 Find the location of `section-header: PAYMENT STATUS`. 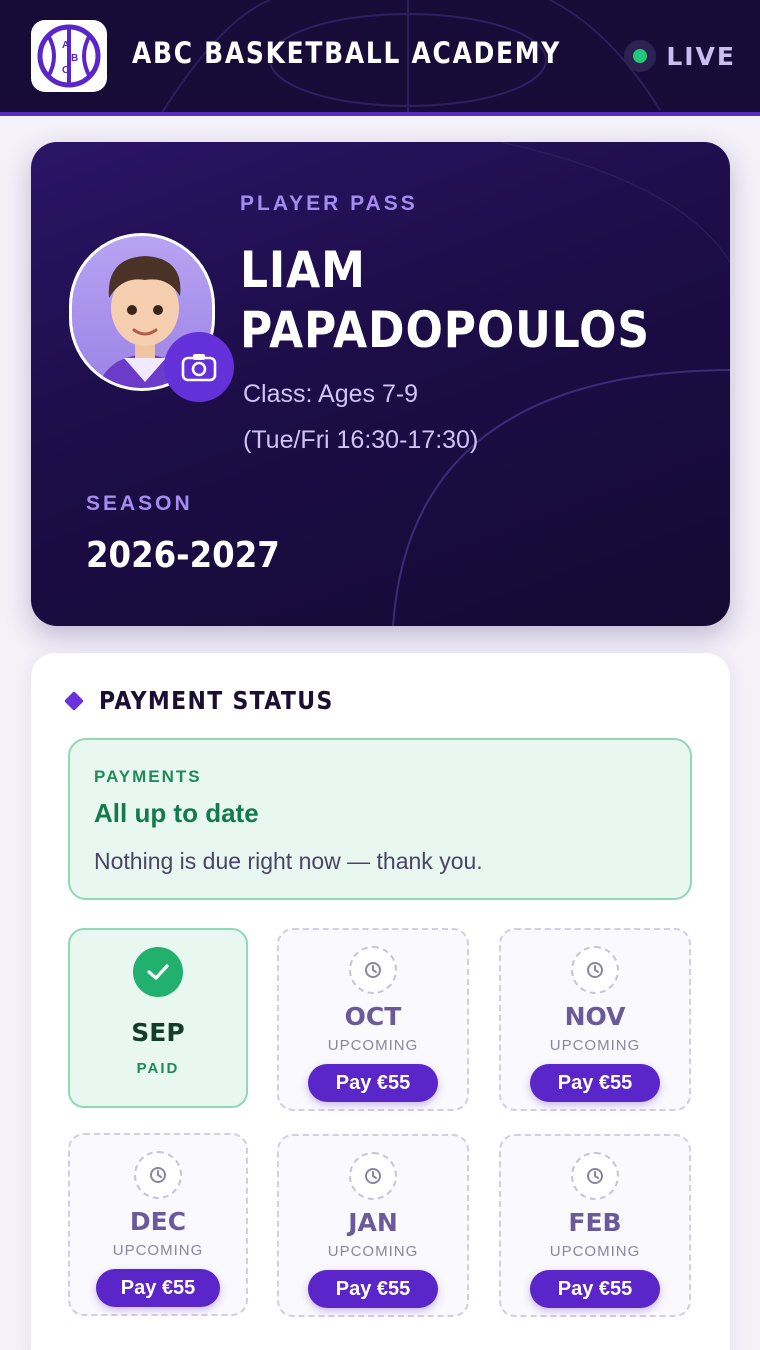

section-header: PAYMENT STATUS is located at coordinates (215, 700).